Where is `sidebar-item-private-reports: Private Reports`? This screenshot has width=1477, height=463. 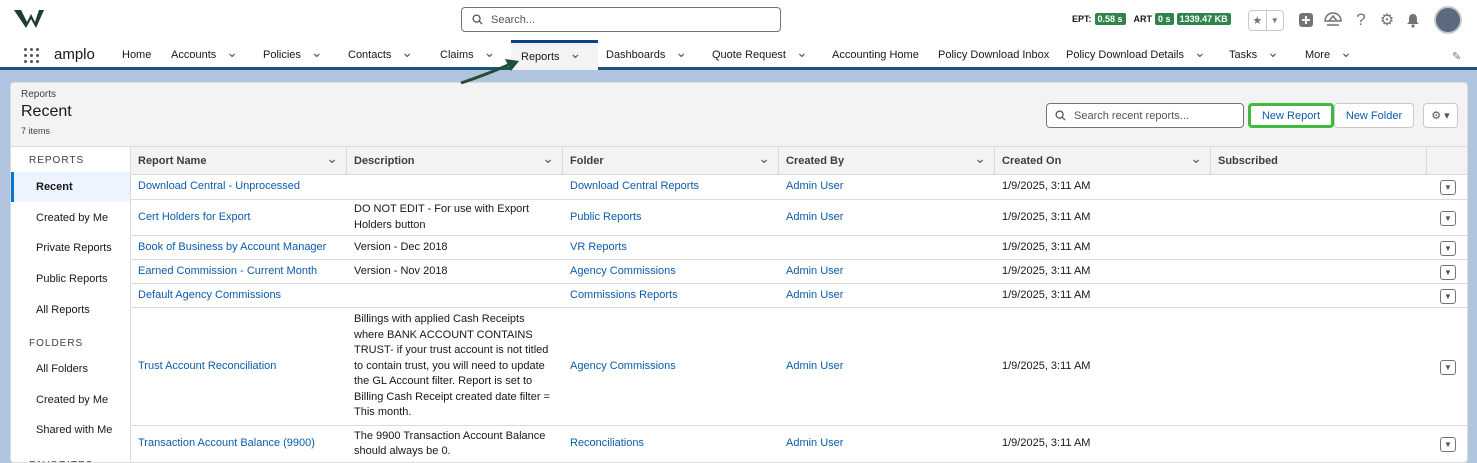 sidebar-item-private-reports: Private Reports is located at coordinates (70, 248).